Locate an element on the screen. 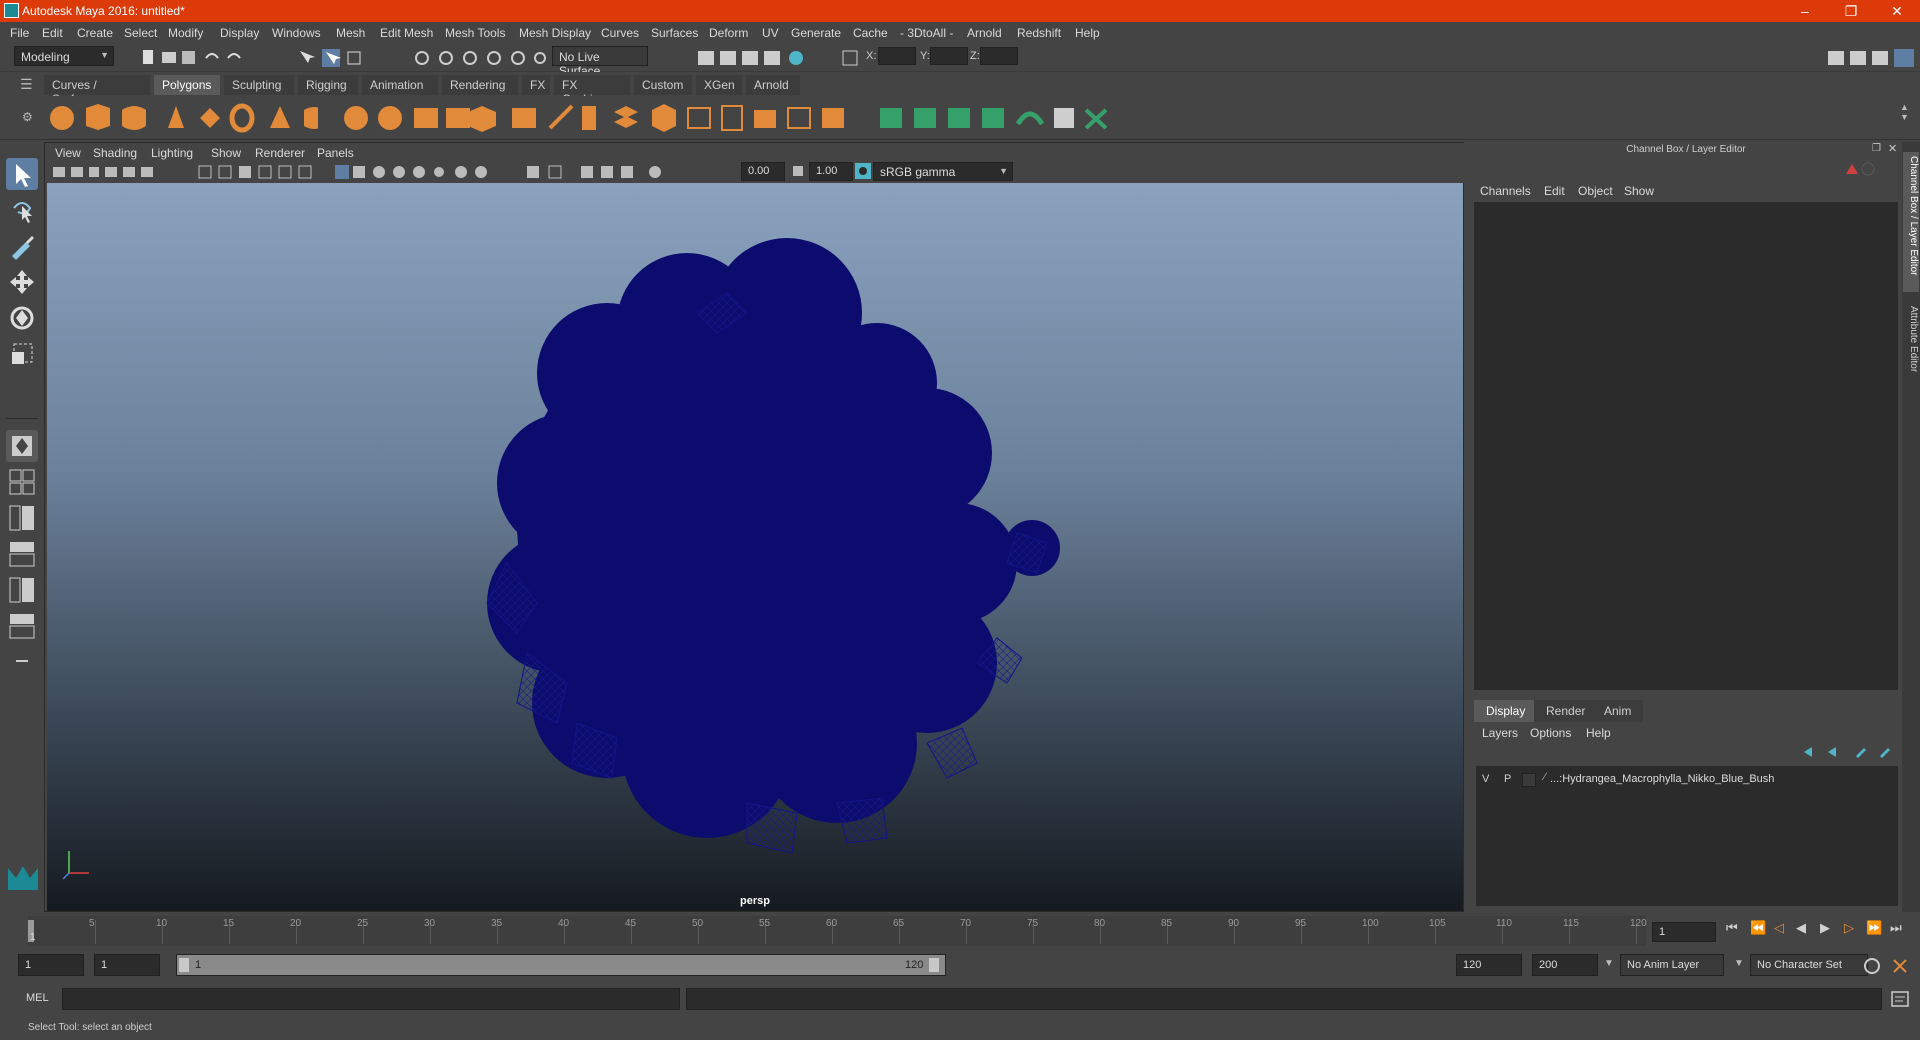  menu-layer-help: Help is located at coordinates (1598, 733).